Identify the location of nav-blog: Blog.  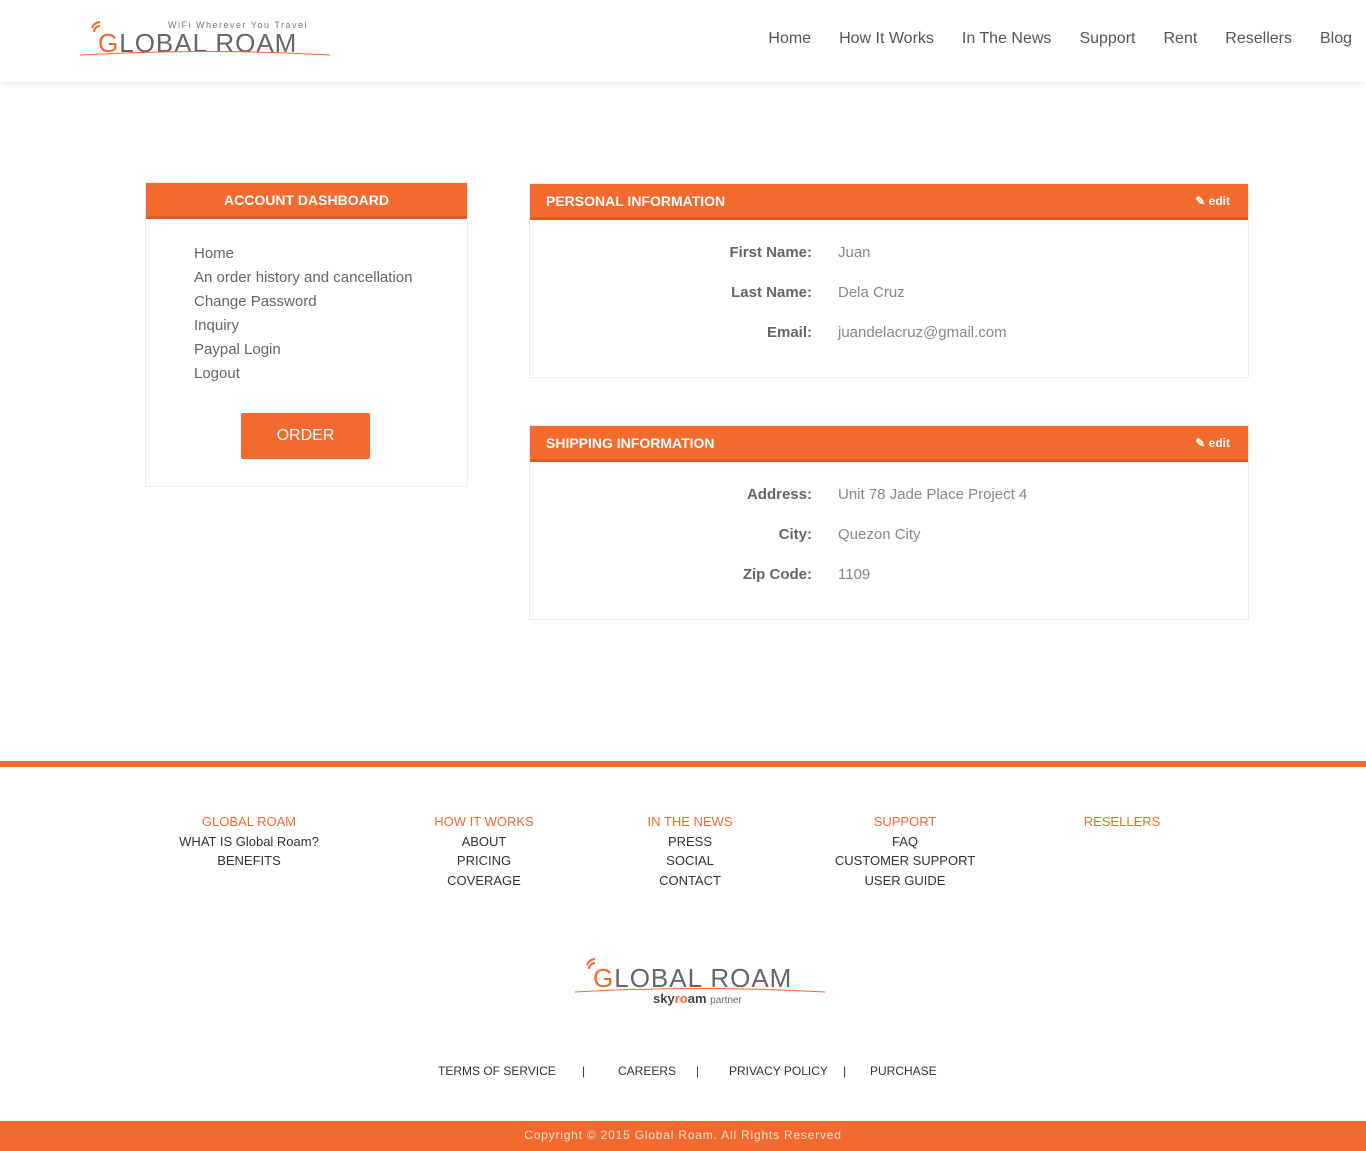
(1336, 39).